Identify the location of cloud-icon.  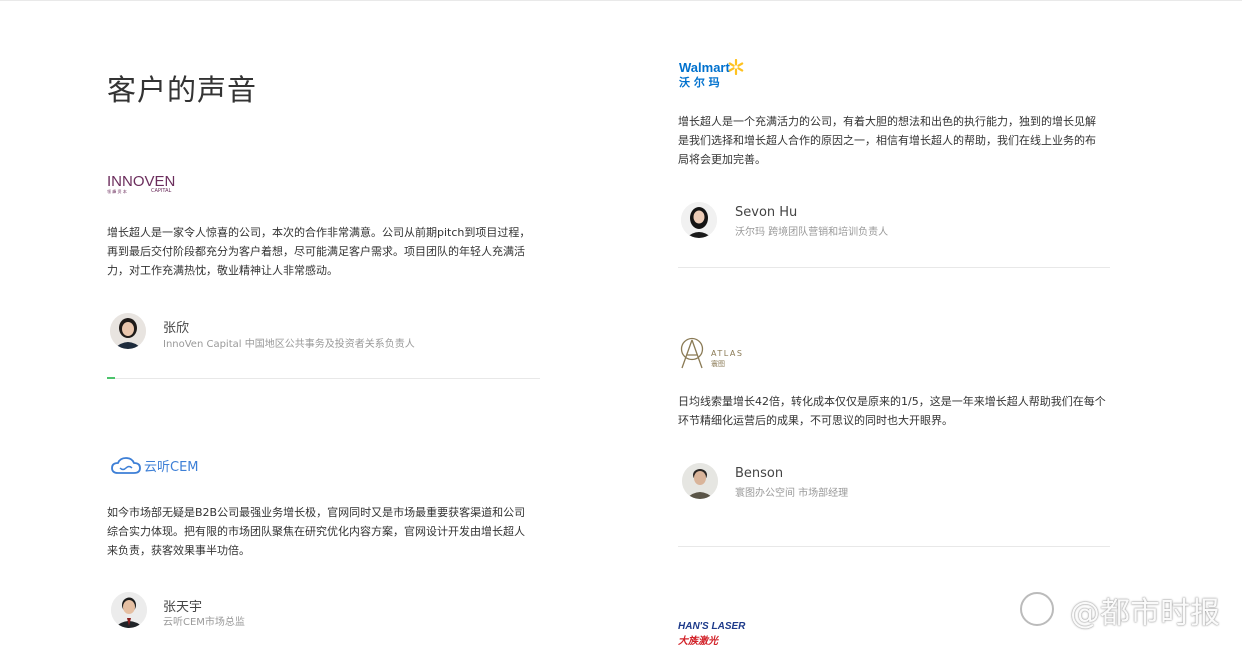
(126, 465).